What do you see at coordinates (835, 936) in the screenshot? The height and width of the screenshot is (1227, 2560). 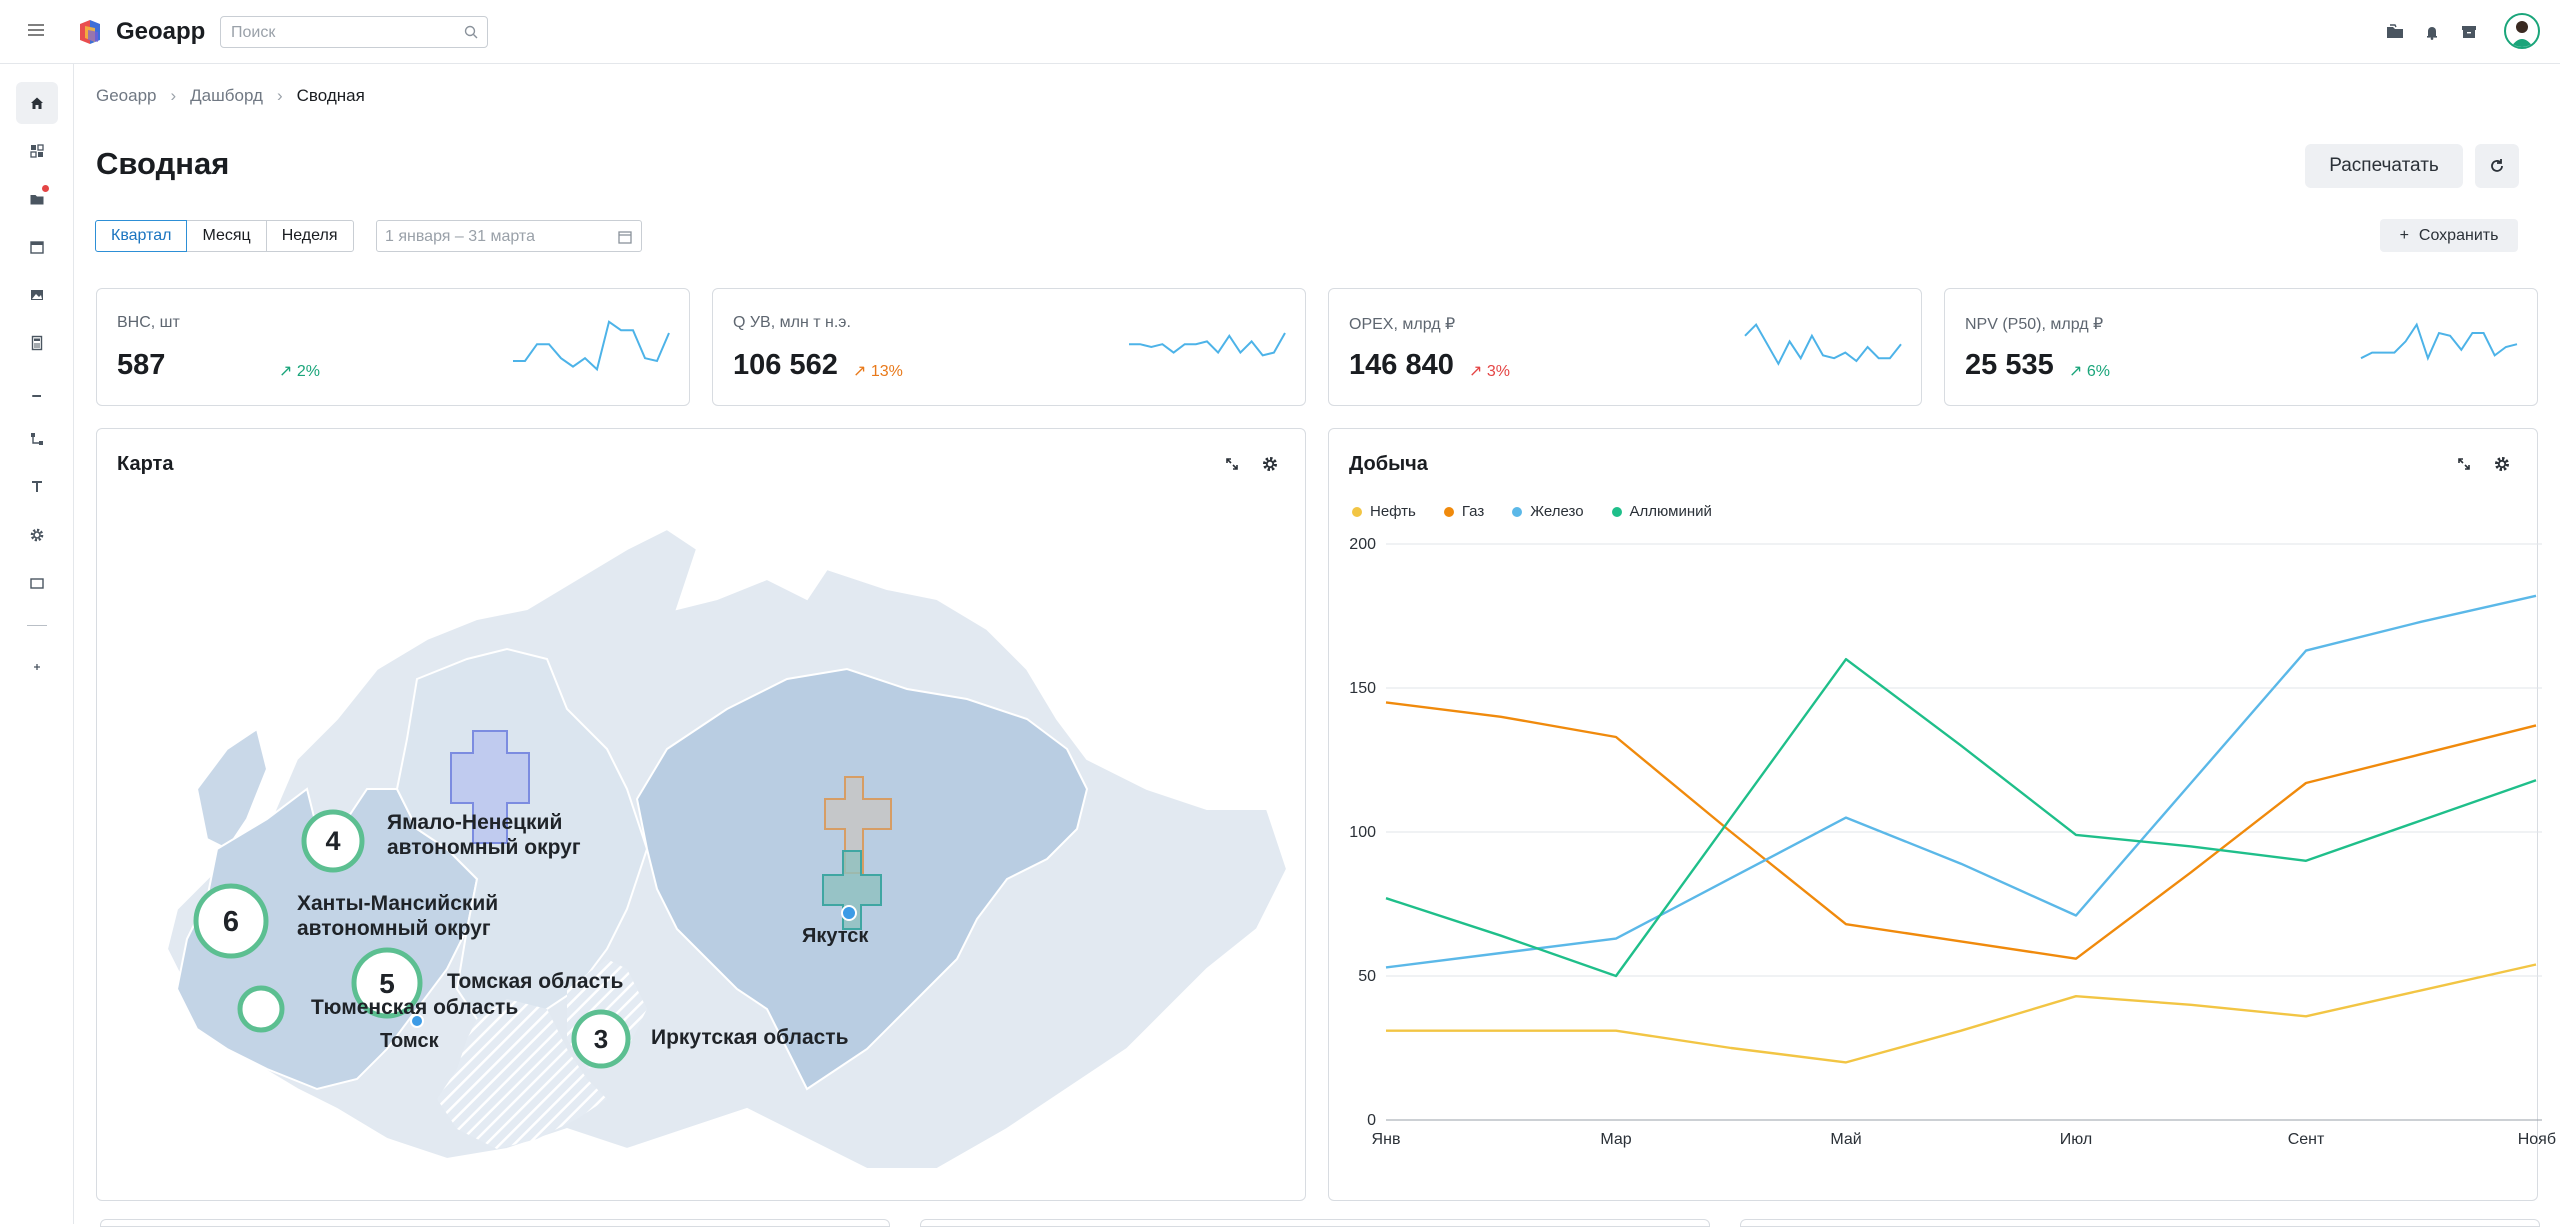 I see `map-label-yakutsk: Якутск` at bounding box center [835, 936].